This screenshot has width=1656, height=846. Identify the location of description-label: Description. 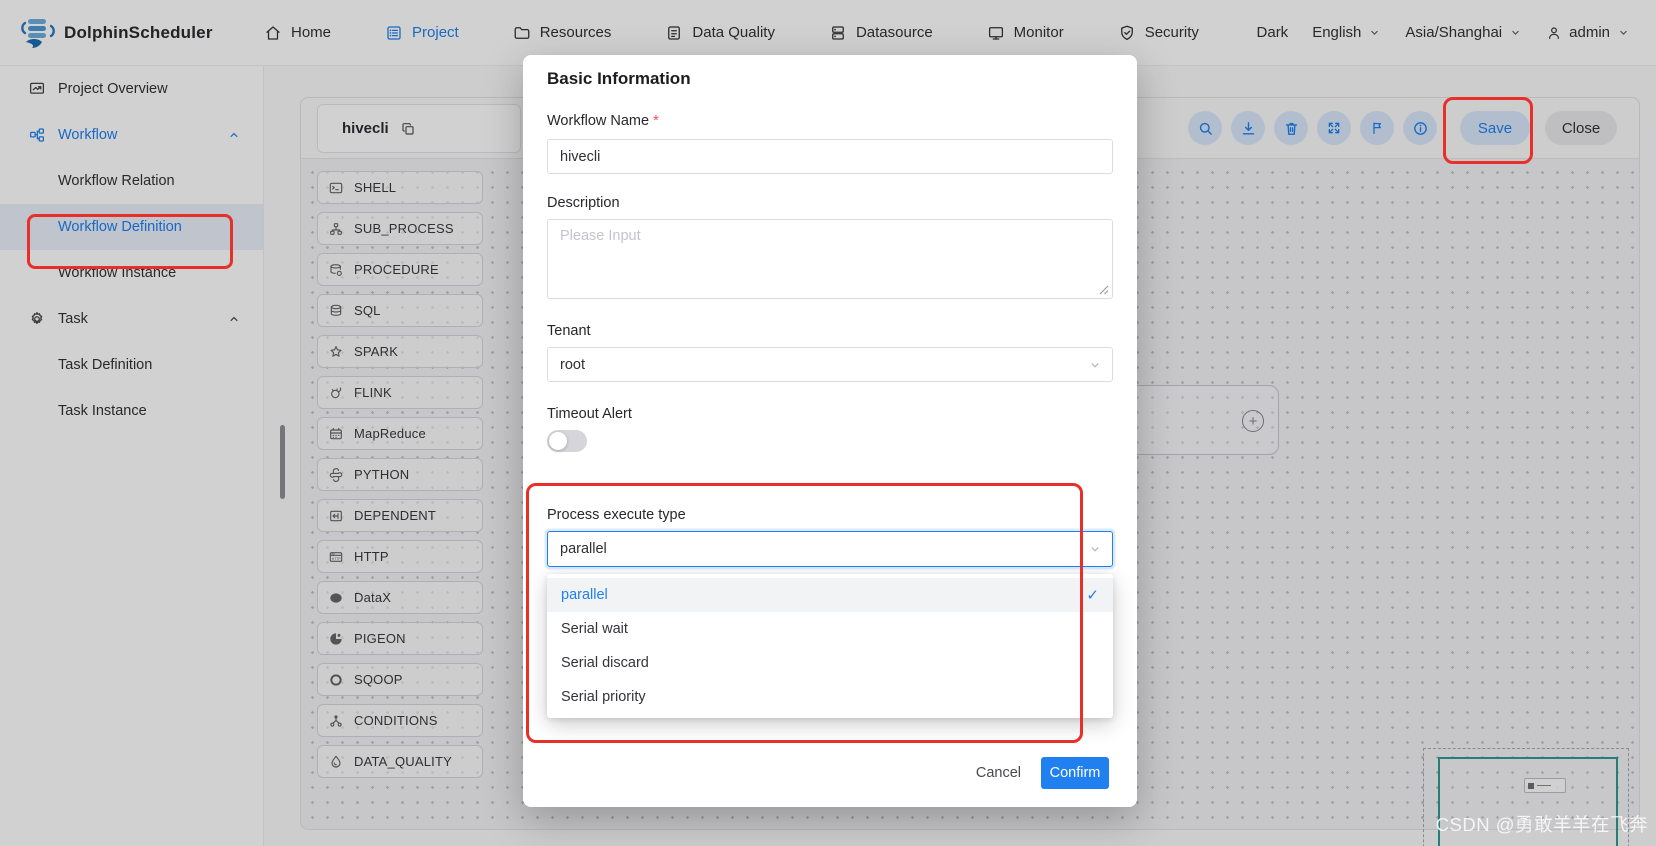
(583, 203).